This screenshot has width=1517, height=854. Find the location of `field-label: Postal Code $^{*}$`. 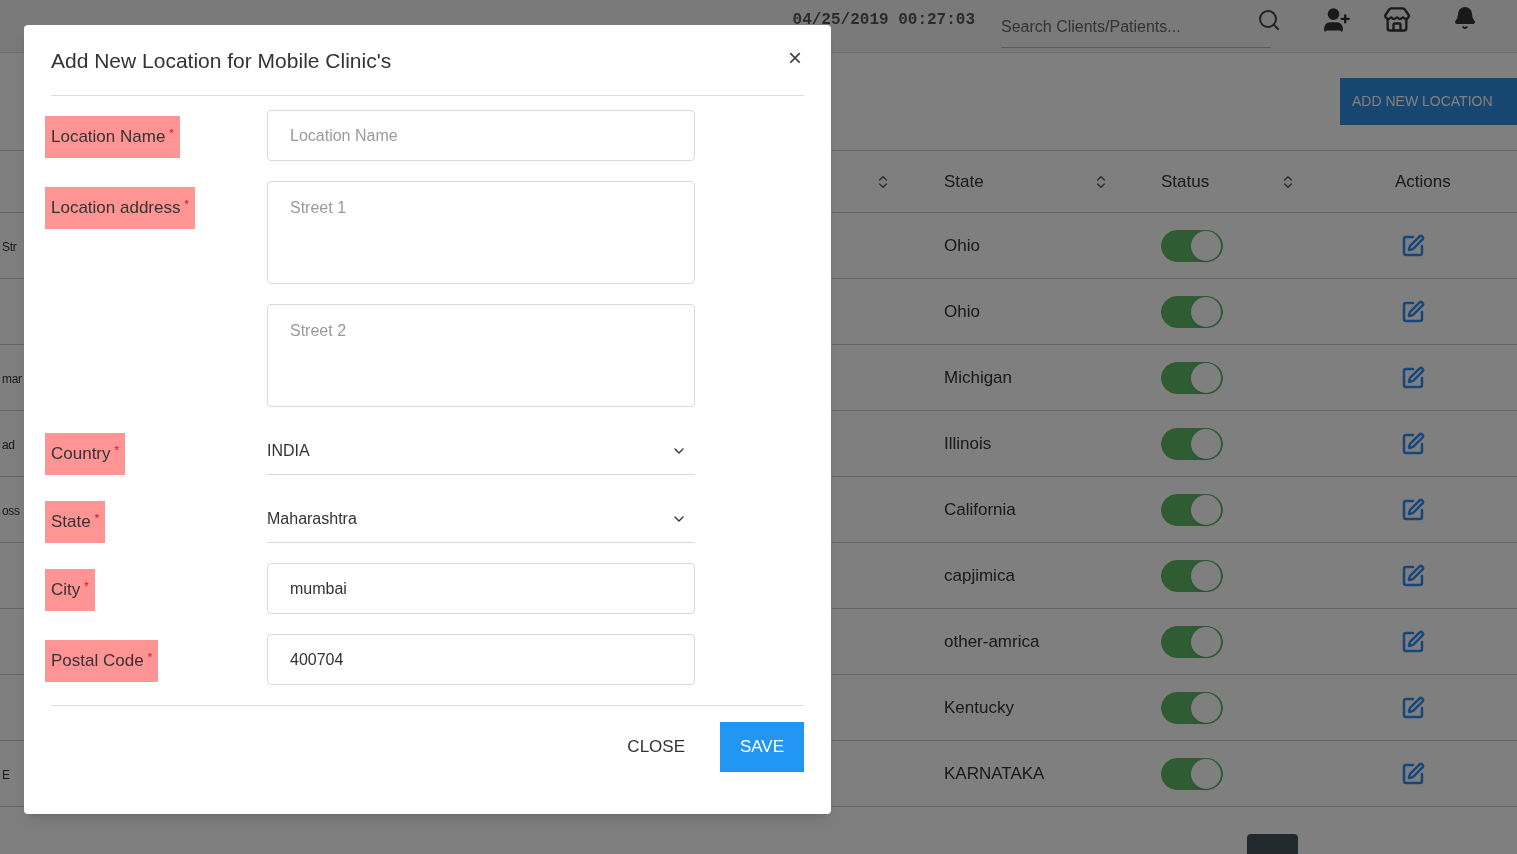

field-label: Postal Code $^{*}$ is located at coordinates (101, 661).